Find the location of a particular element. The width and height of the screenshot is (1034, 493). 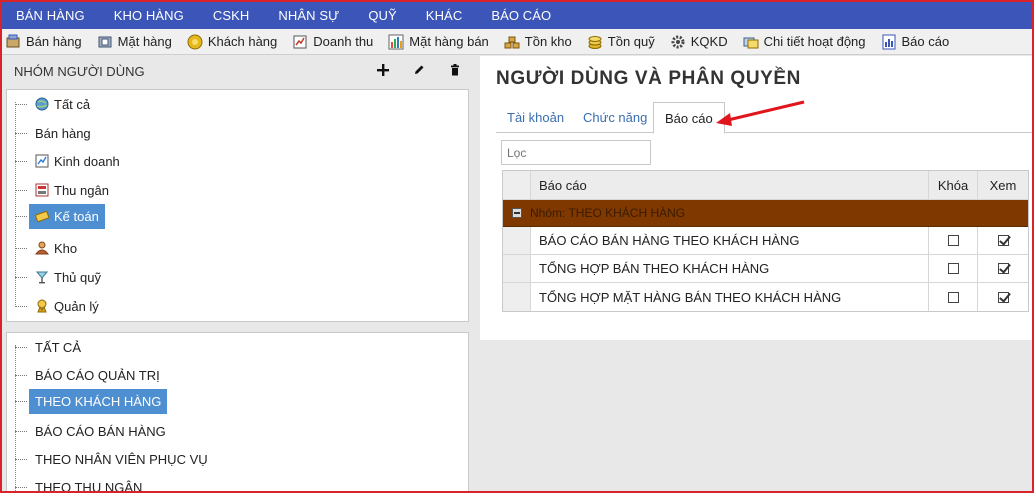

report-icon is located at coordinates (889, 42).